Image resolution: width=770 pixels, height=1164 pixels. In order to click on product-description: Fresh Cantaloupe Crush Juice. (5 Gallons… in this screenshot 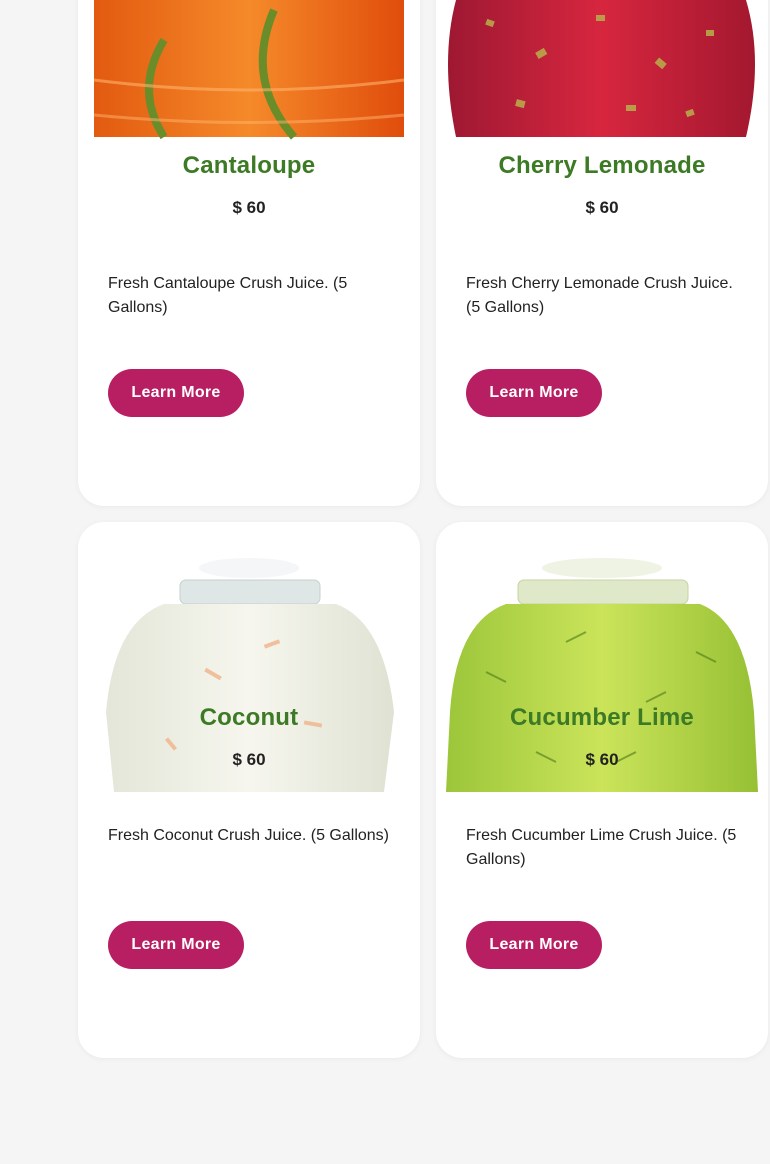, I will do `click(228, 295)`.